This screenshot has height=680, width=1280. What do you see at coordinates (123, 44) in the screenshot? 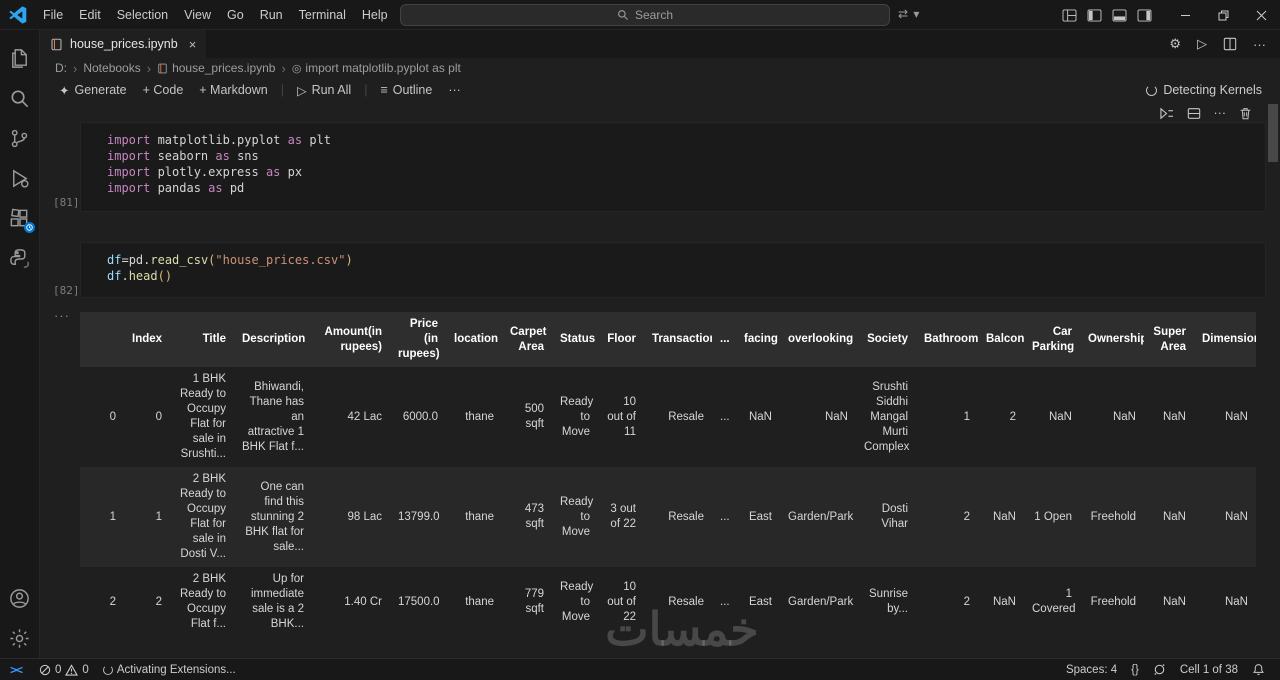
I see `tab-house-prices: house_prices.ipynb ×` at bounding box center [123, 44].